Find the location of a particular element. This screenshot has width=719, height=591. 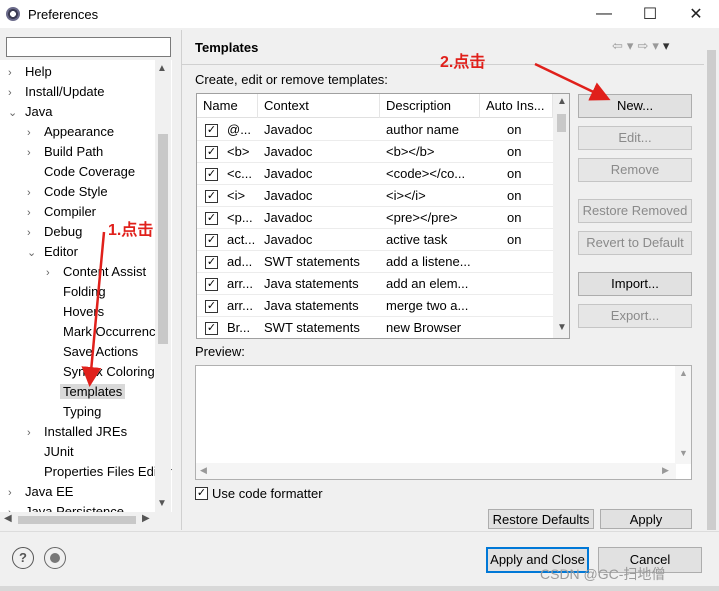

taskbar-strip is located at coordinates (359, 588).